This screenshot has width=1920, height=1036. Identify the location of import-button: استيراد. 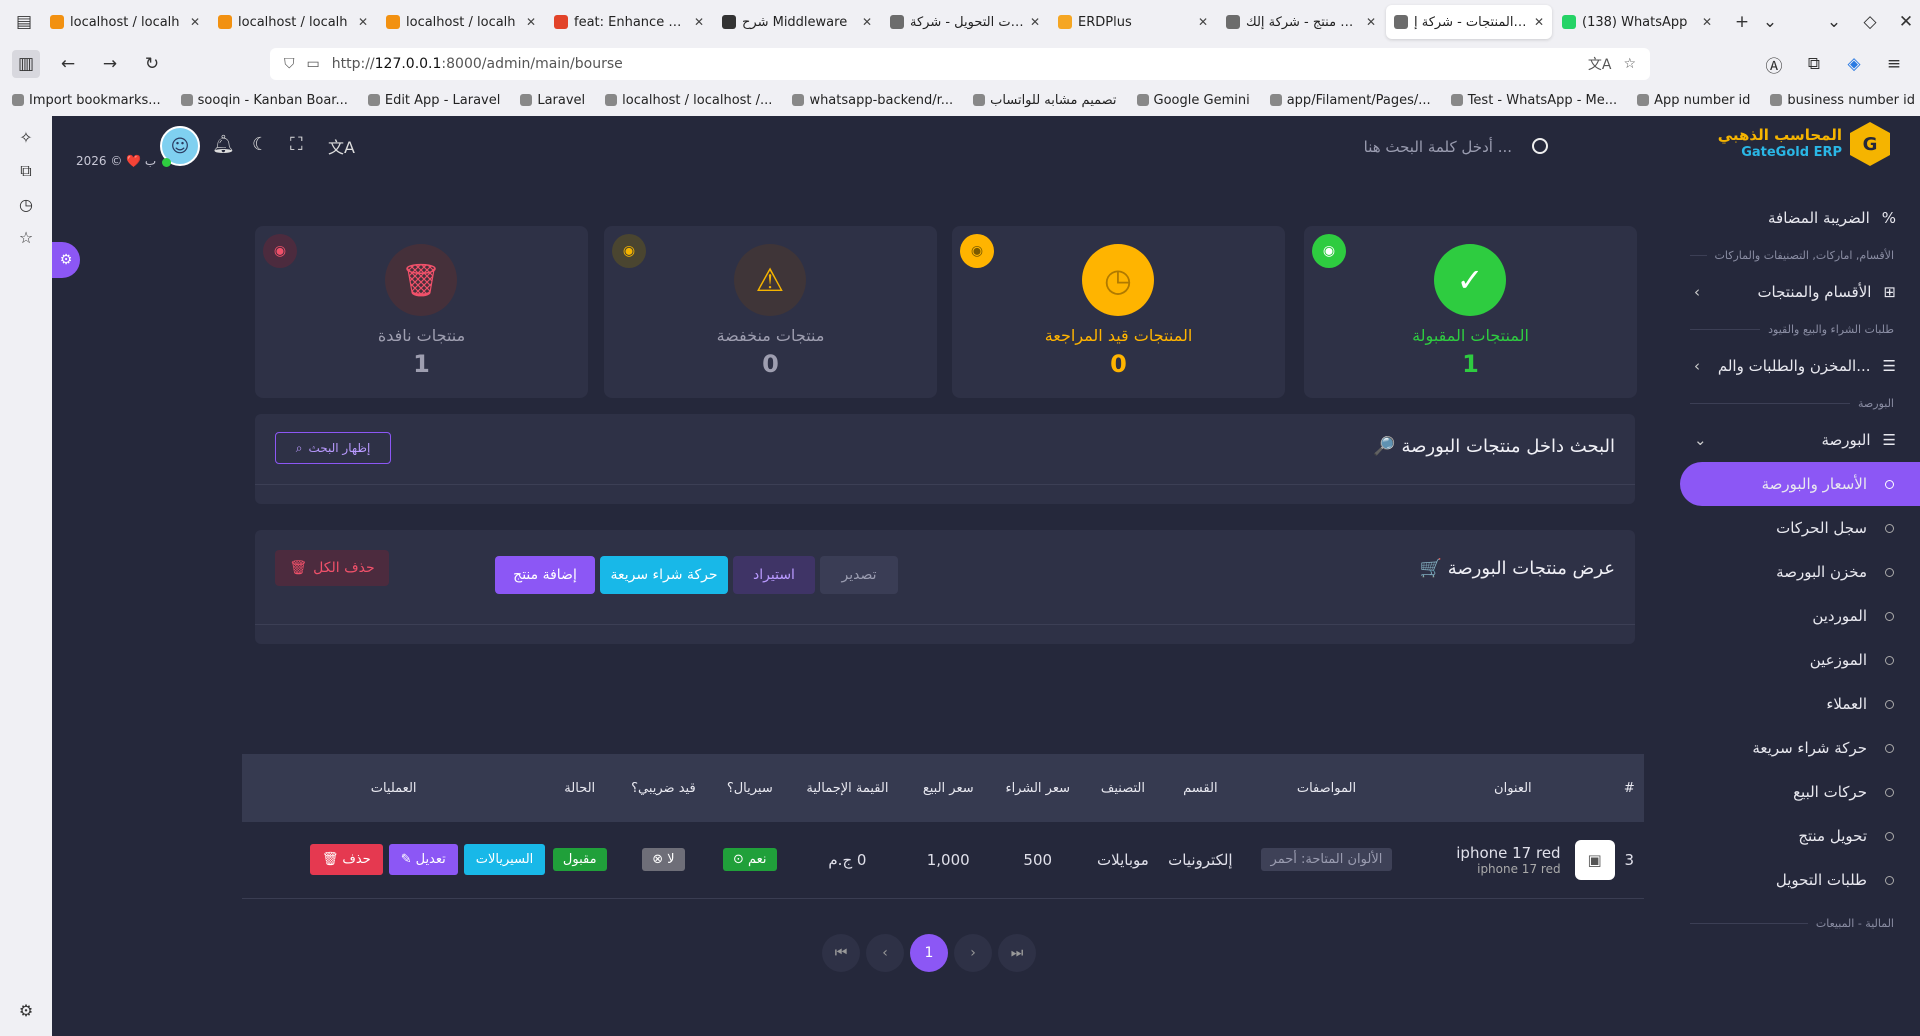
(774, 575).